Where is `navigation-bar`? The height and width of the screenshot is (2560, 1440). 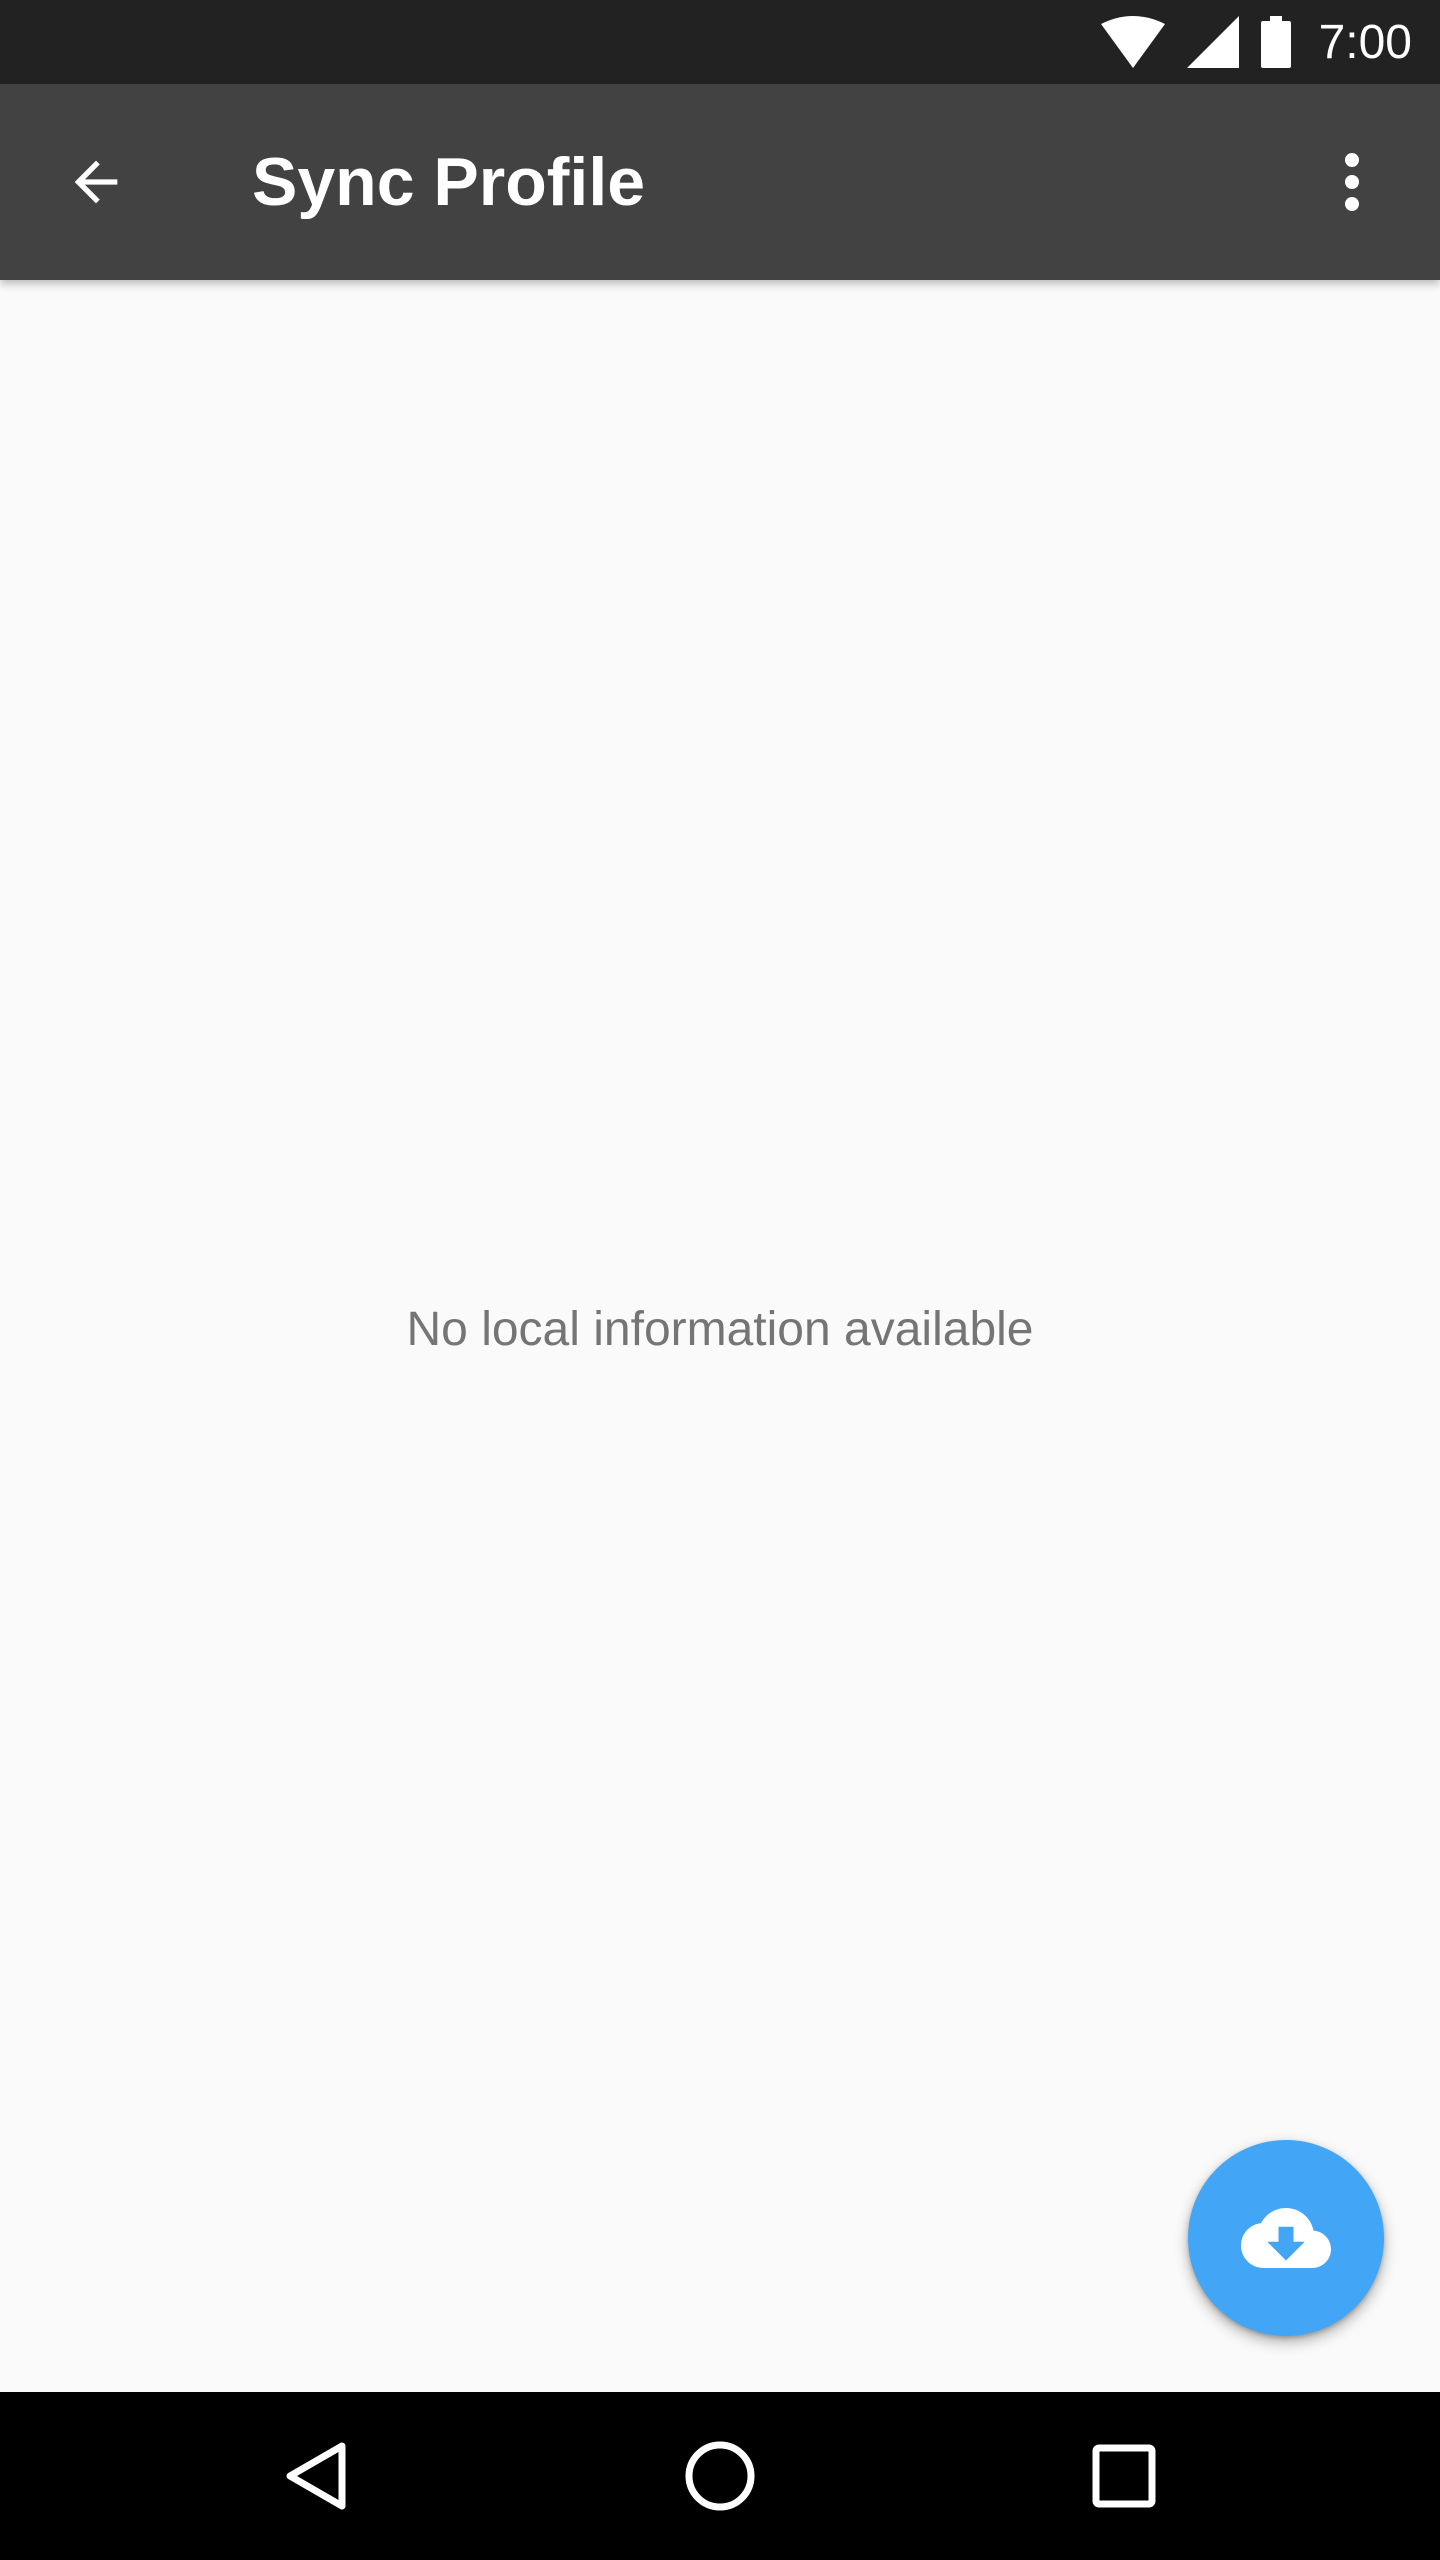 navigation-bar is located at coordinates (720, 2476).